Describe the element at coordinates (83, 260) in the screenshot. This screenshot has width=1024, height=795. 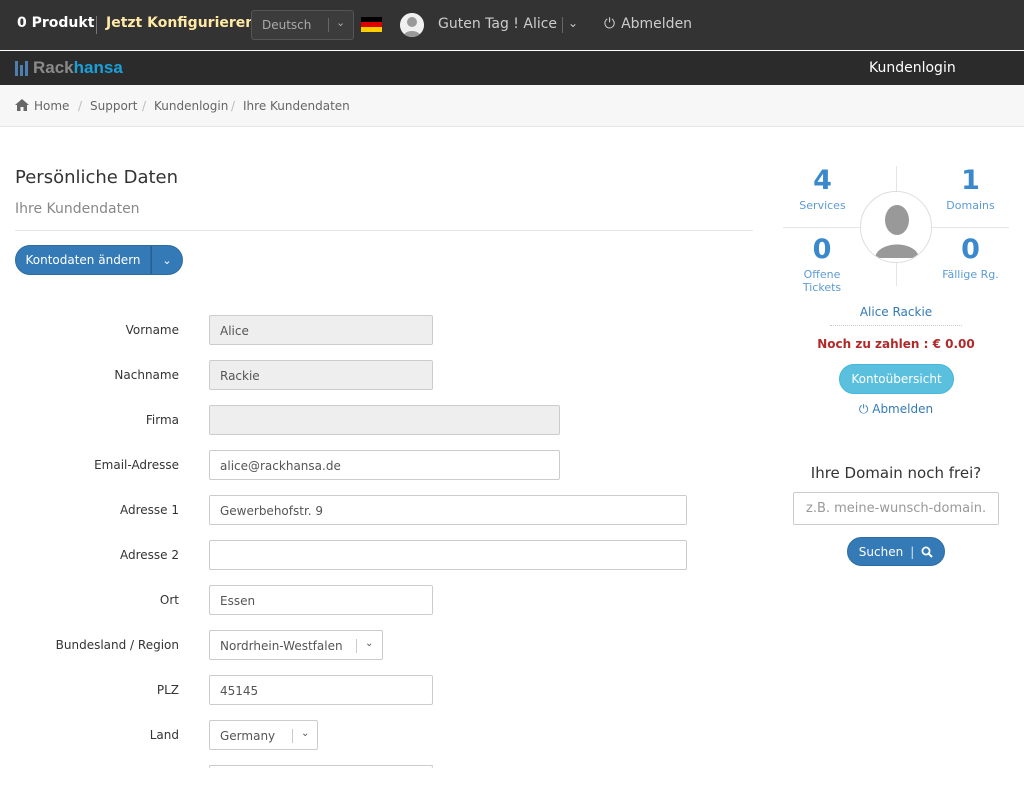
I see `edit-account-button: Kontodaten ändern` at that location.